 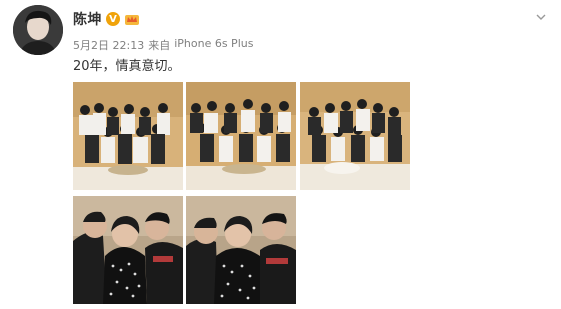 What do you see at coordinates (38, 30) in the screenshot?
I see `author-avatar` at bounding box center [38, 30].